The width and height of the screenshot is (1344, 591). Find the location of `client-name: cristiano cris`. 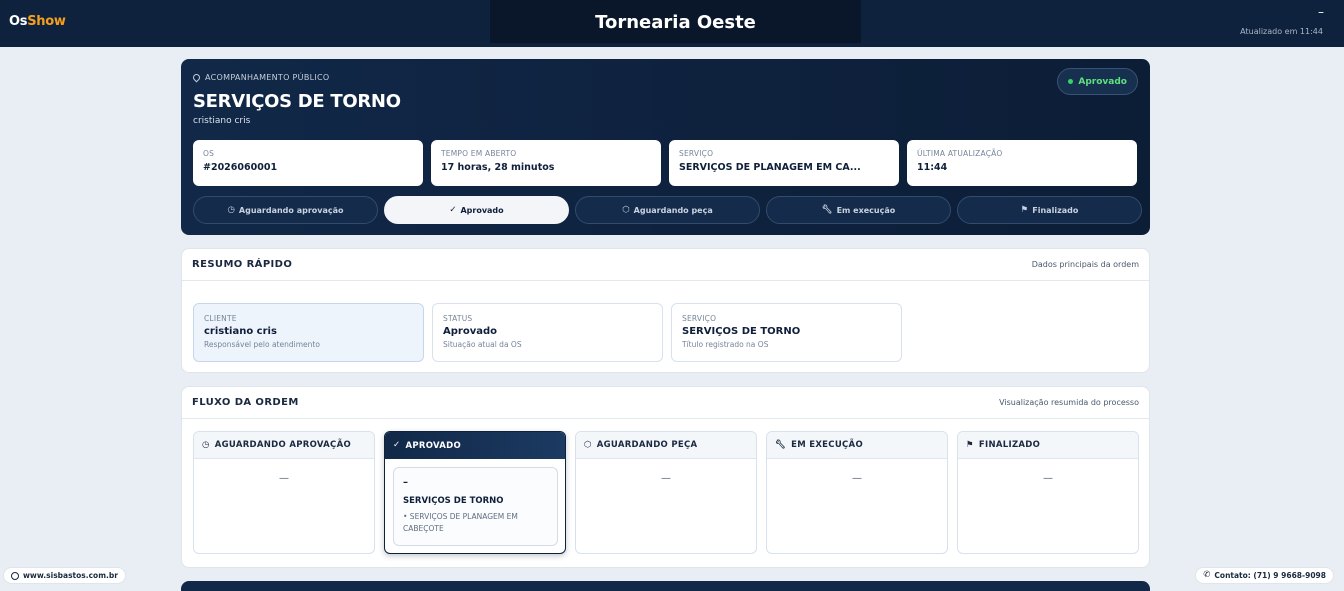

client-name: cristiano cris is located at coordinates (222, 121).